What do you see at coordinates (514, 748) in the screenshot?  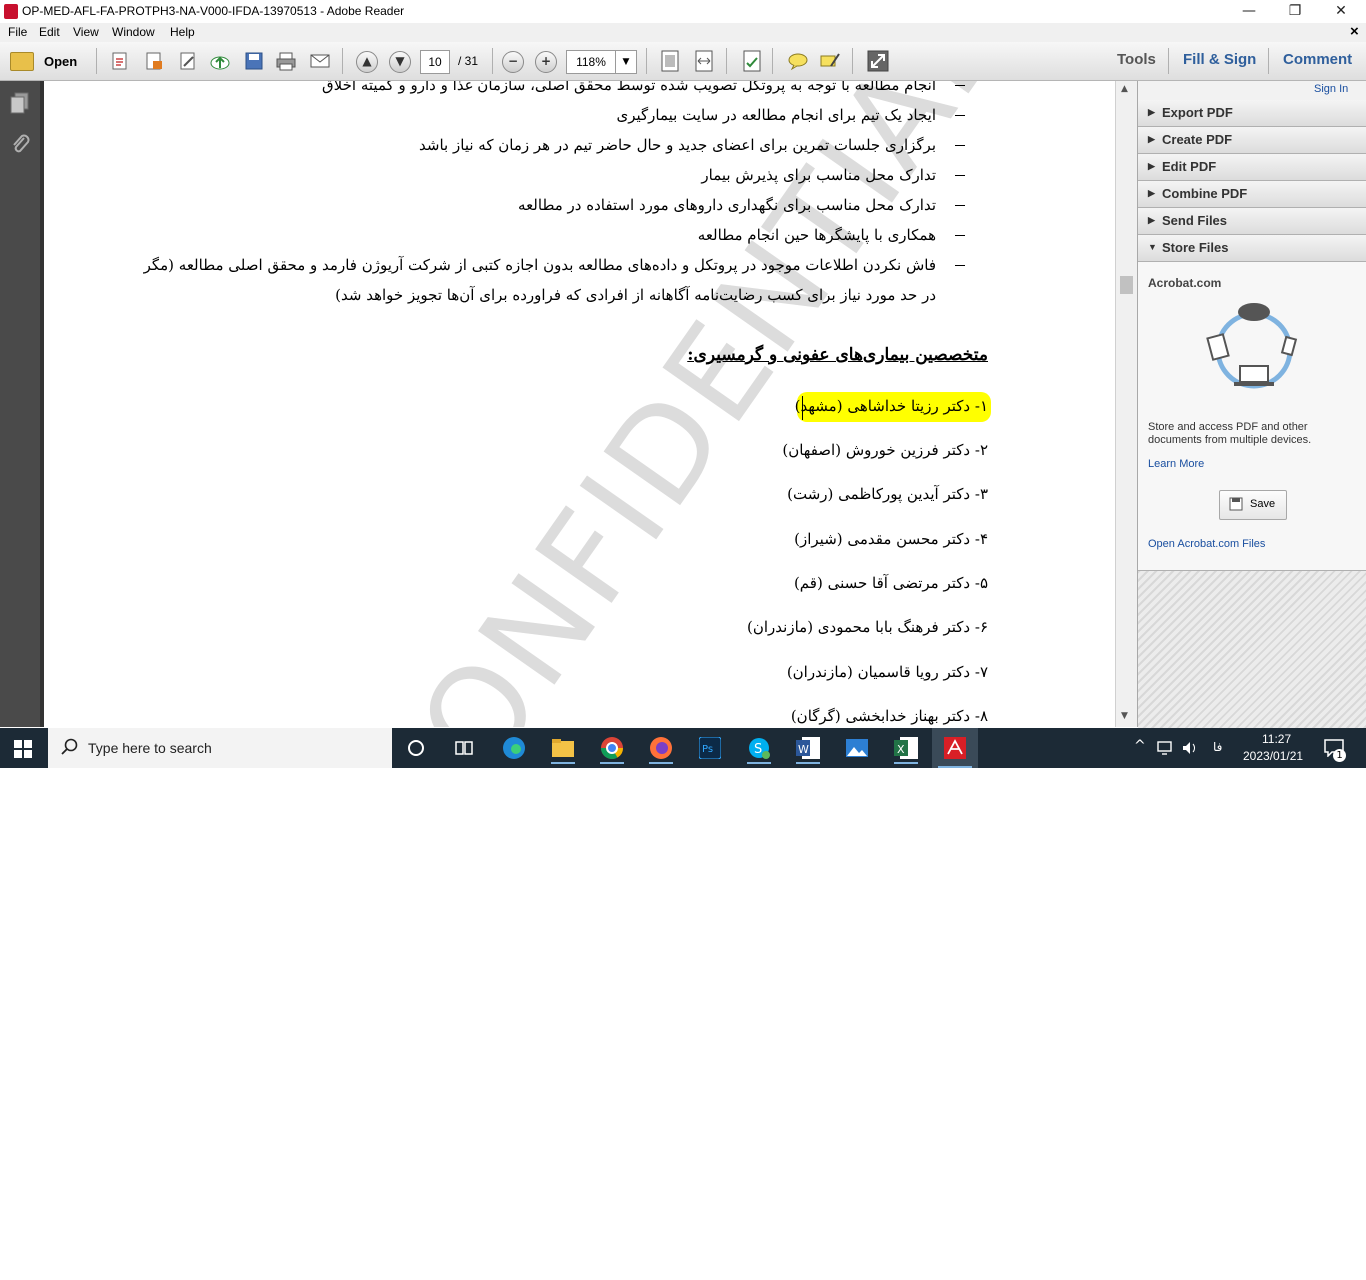 I see `edge-browser-icon` at bounding box center [514, 748].